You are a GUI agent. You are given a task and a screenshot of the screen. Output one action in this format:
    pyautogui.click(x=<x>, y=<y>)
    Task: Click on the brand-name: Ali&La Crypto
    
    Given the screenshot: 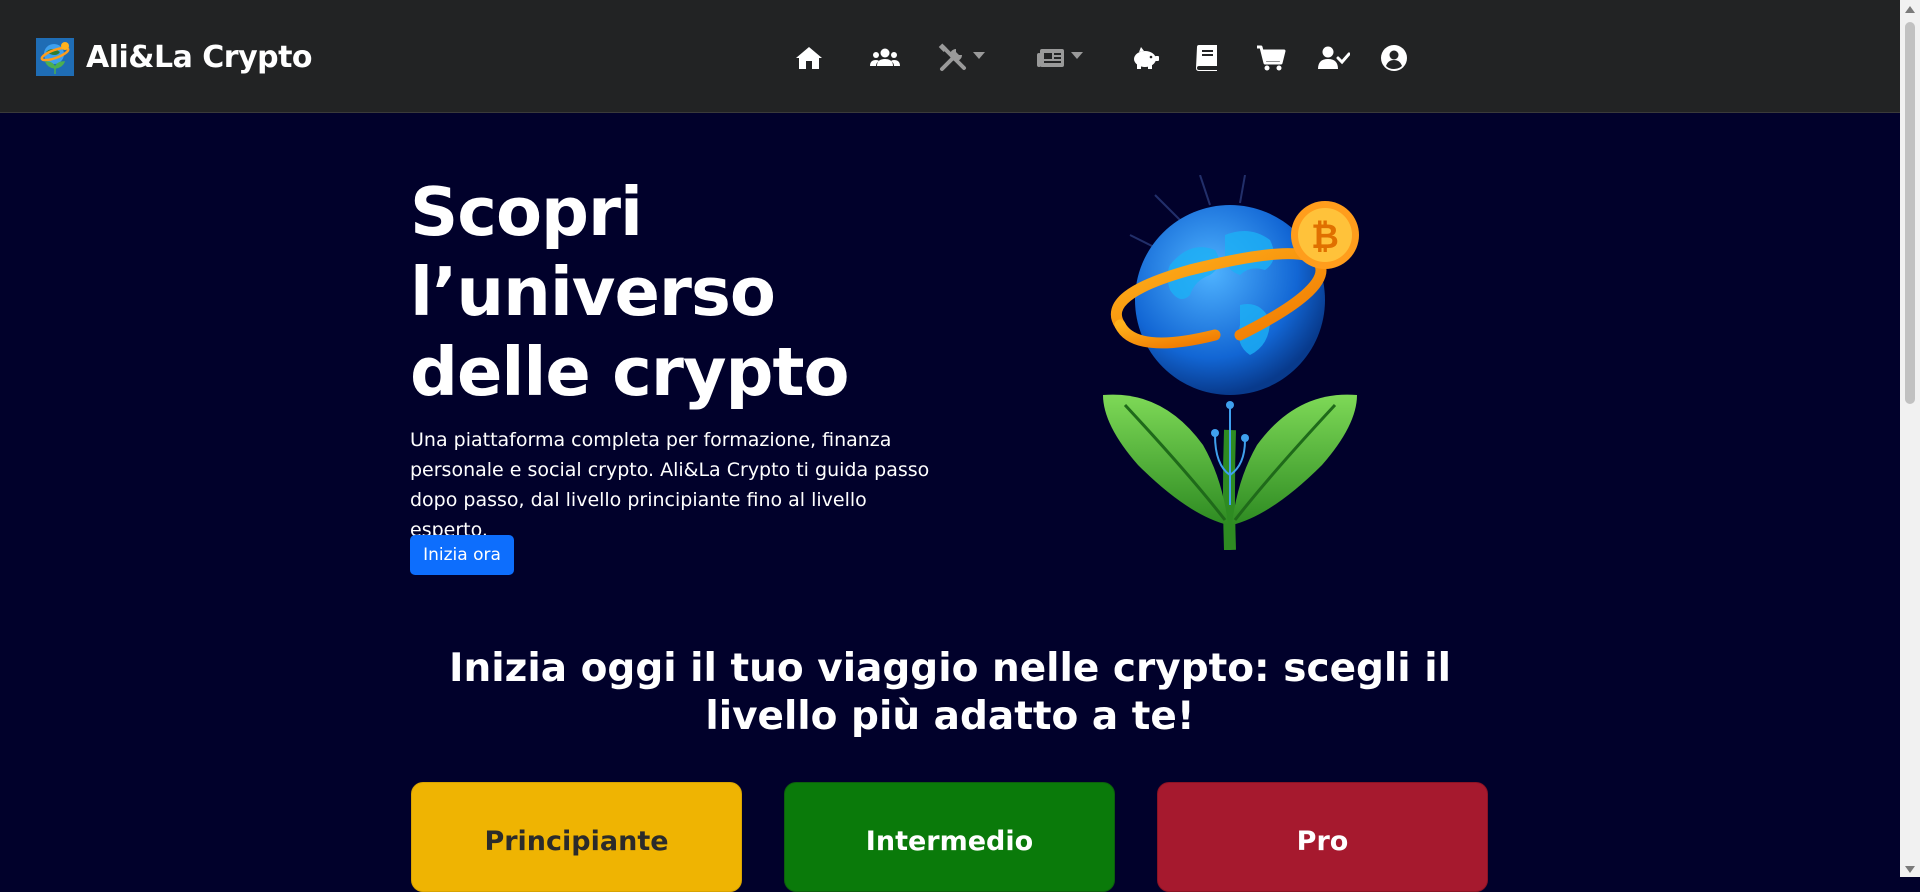 What is the action you would take?
    pyautogui.click(x=199, y=57)
    